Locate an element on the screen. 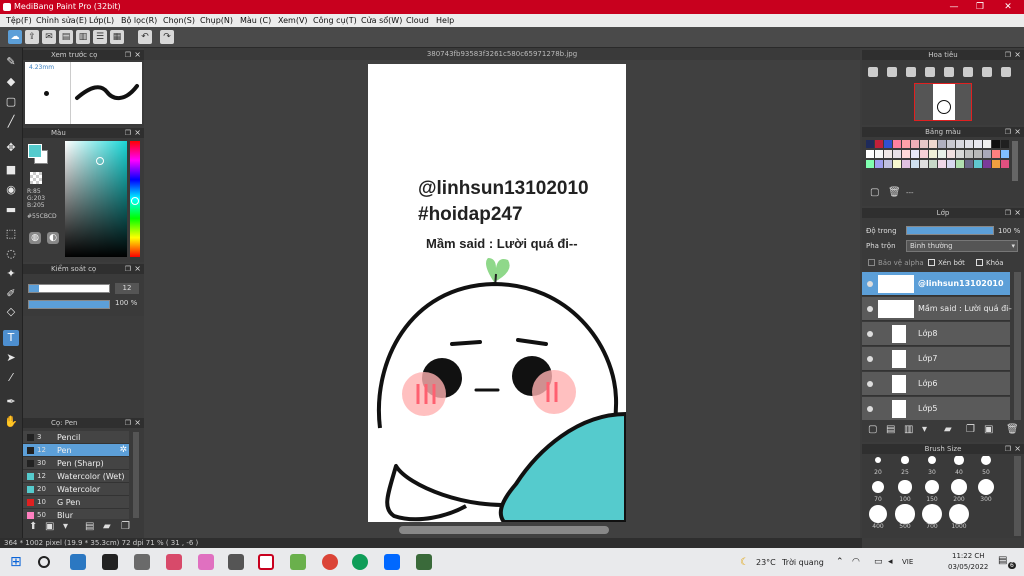  layer-row: Lớp5 is located at coordinates (936, 408).